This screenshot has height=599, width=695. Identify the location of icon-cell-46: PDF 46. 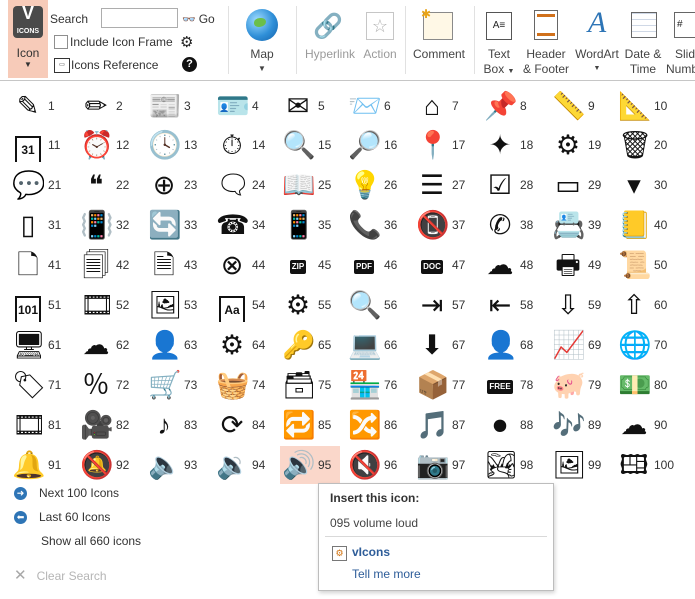
(376, 265).